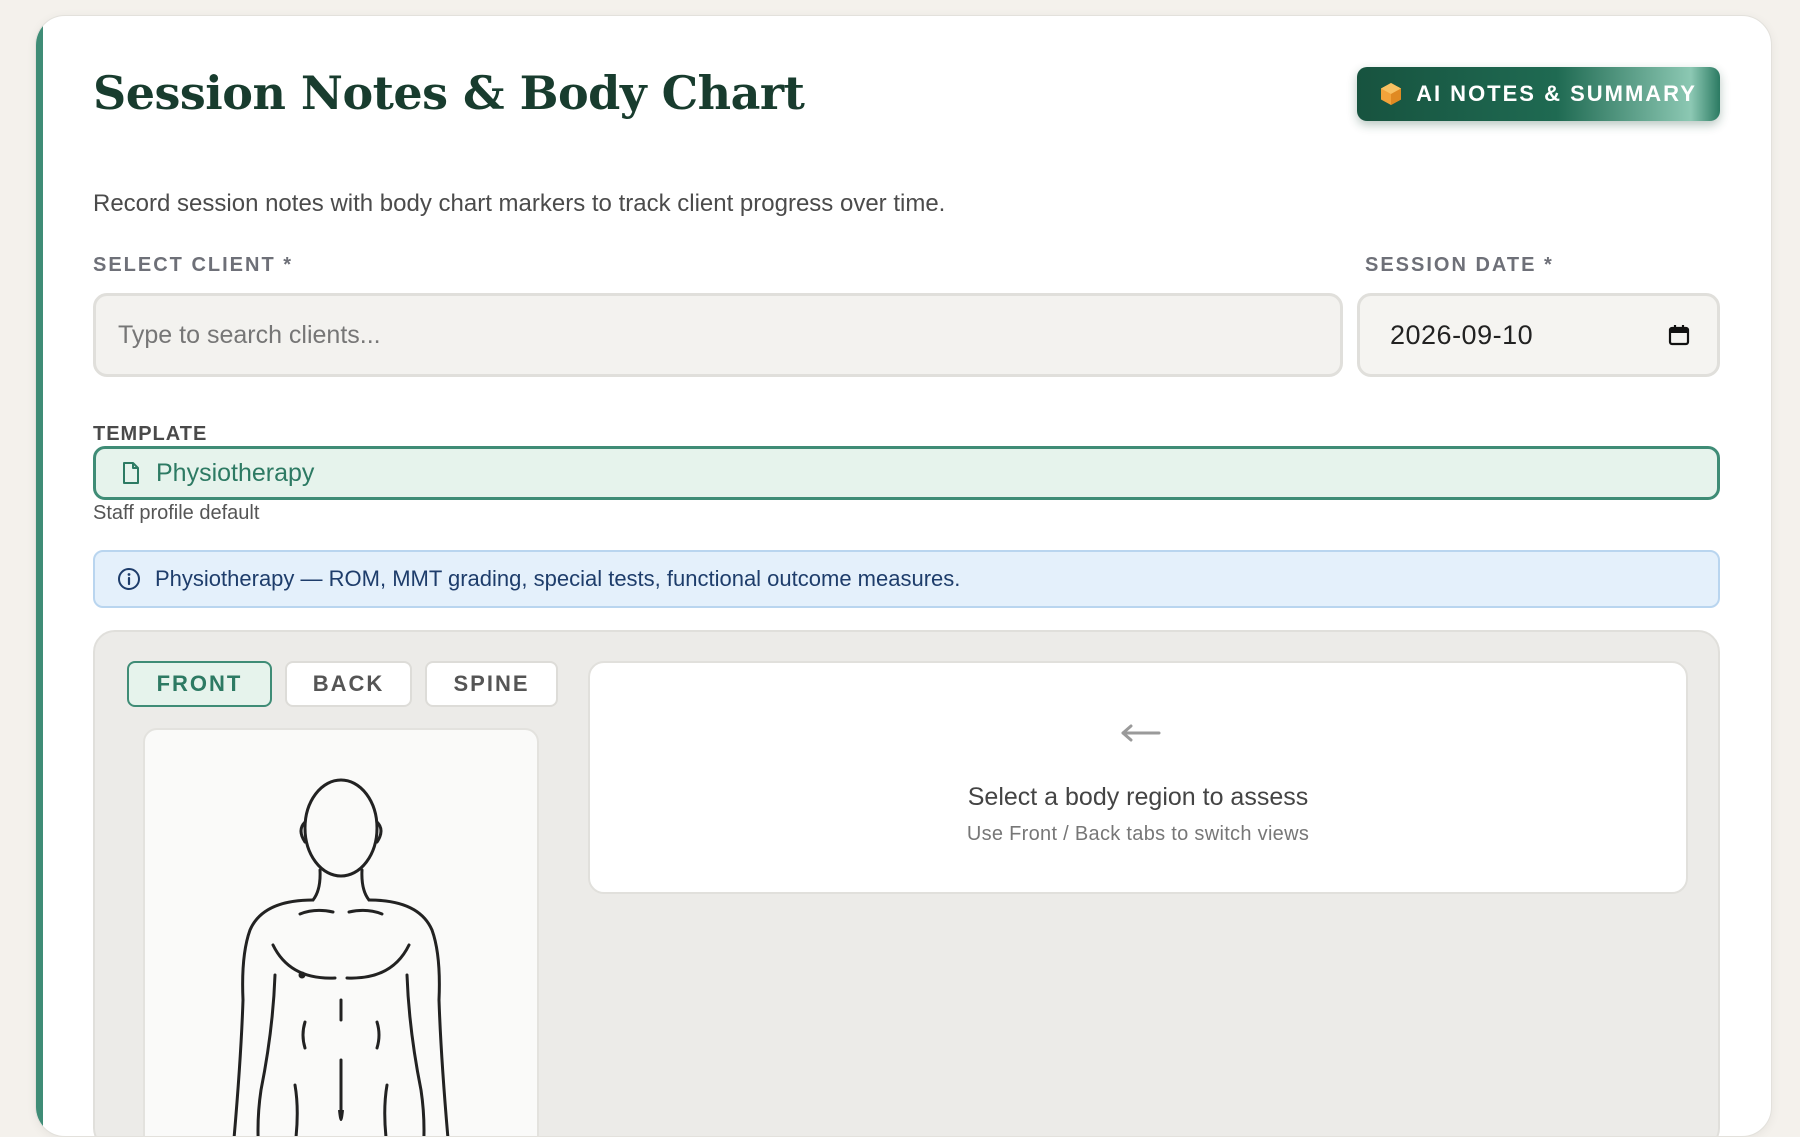  Describe the element at coordinates (131, 473) in the screenshot. I see `document-icon` at that location.